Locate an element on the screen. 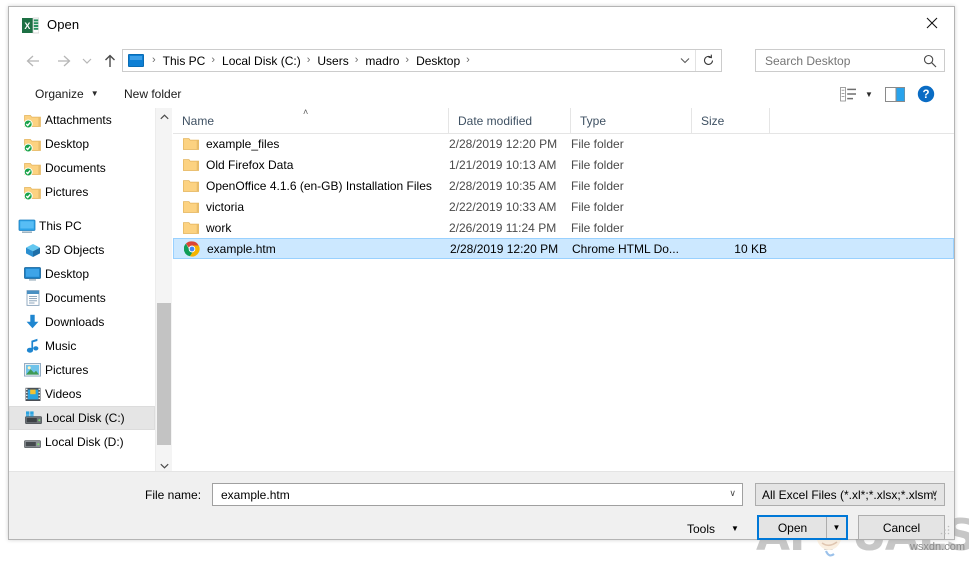  back-button is located at coordinates (33, 61).